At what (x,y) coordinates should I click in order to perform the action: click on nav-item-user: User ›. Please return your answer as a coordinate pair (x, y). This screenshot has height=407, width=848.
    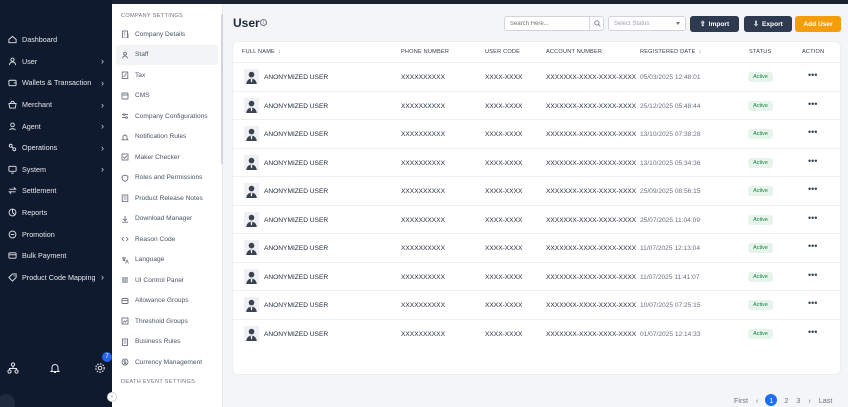
    Looking at the image, I should click on (56, 62).